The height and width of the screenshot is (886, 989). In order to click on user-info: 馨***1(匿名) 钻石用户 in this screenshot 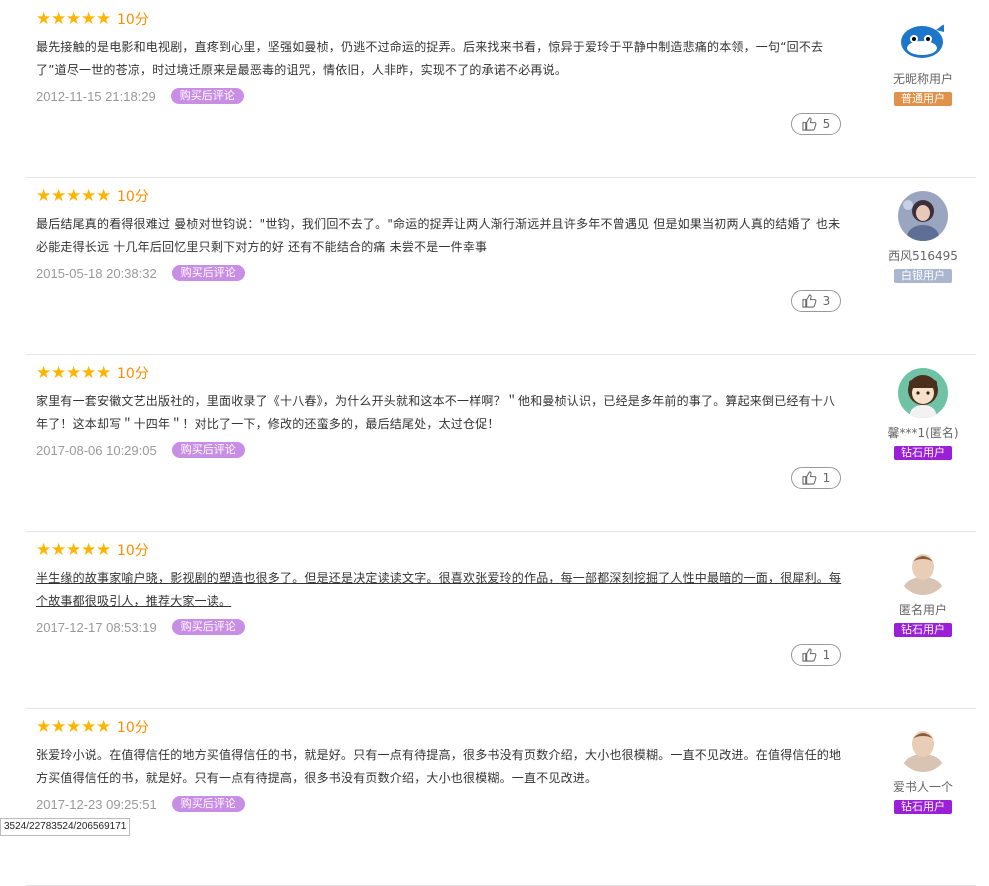, I will do `click(923, 414)`.